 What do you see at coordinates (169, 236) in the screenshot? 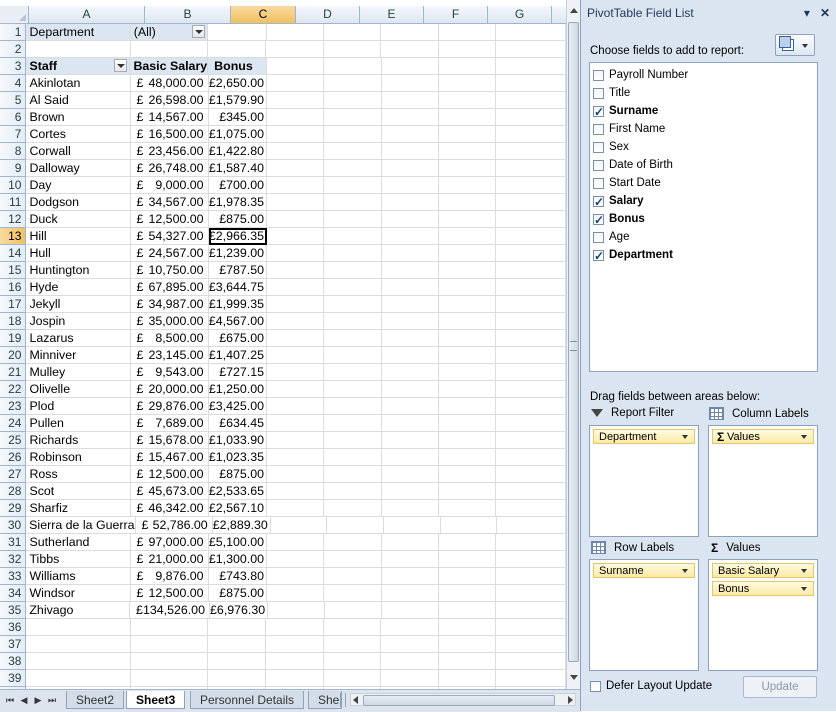
I see `basic-salary-cell: £54,327.00` at bounding box center [169, 236].